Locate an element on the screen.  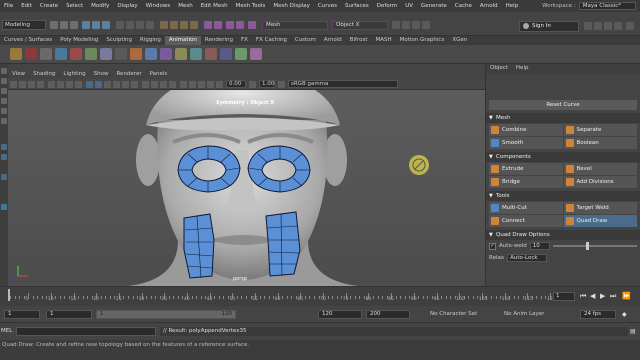
select-tool-icon is located at coordinates (4, 71).